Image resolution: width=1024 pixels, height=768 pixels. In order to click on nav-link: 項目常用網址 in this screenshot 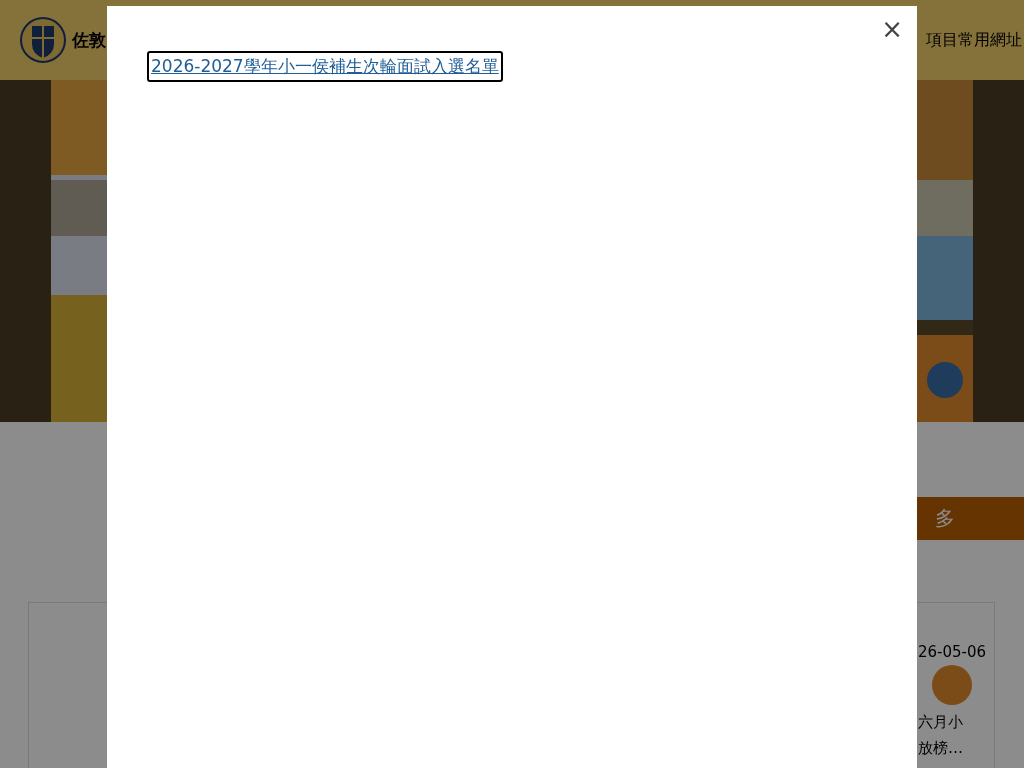, I will do `click(974, 40)`.